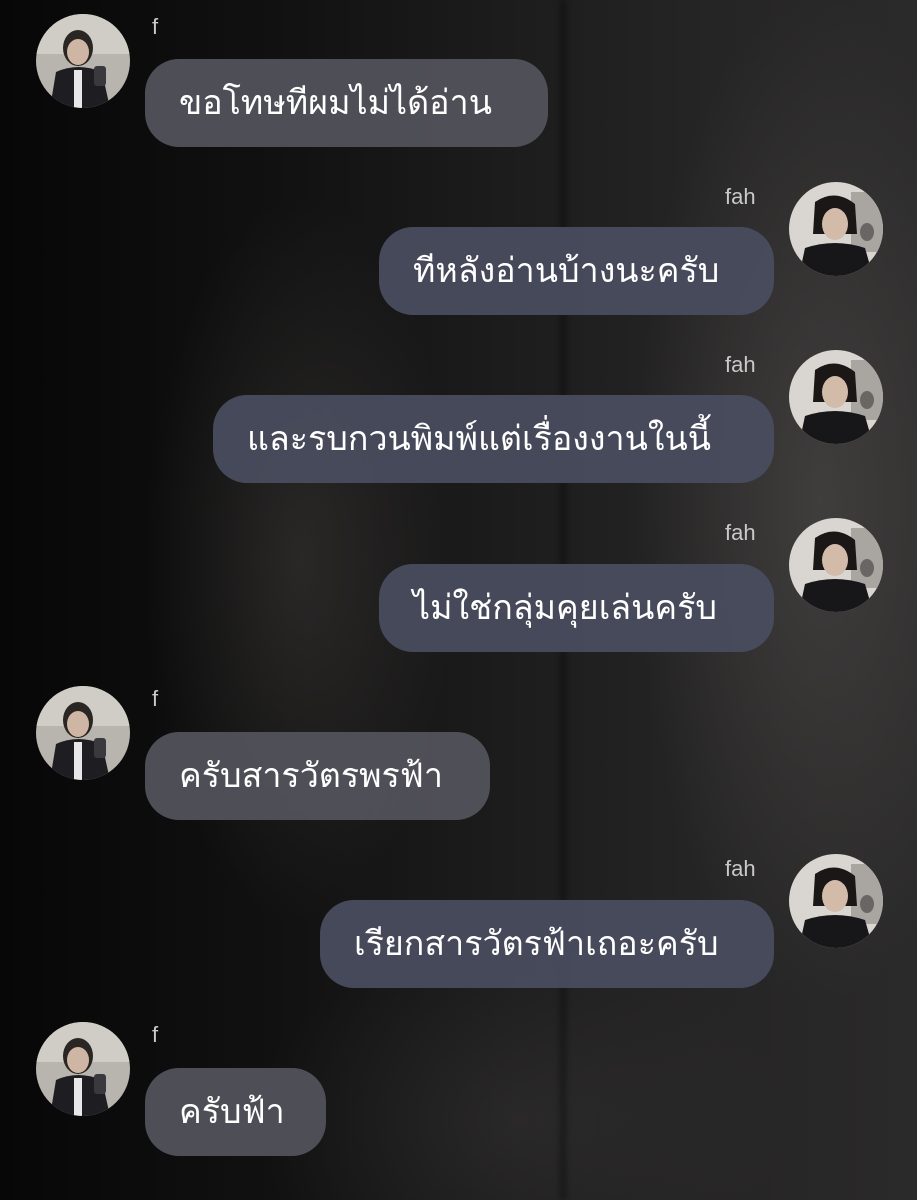 This screenshot has height=1200, width=917. Describe the element at coordinates (547, 944) in the screenshot. I see `message-bubble: เรียกสารวัตรฟ้าเถอะครับ` at that location.